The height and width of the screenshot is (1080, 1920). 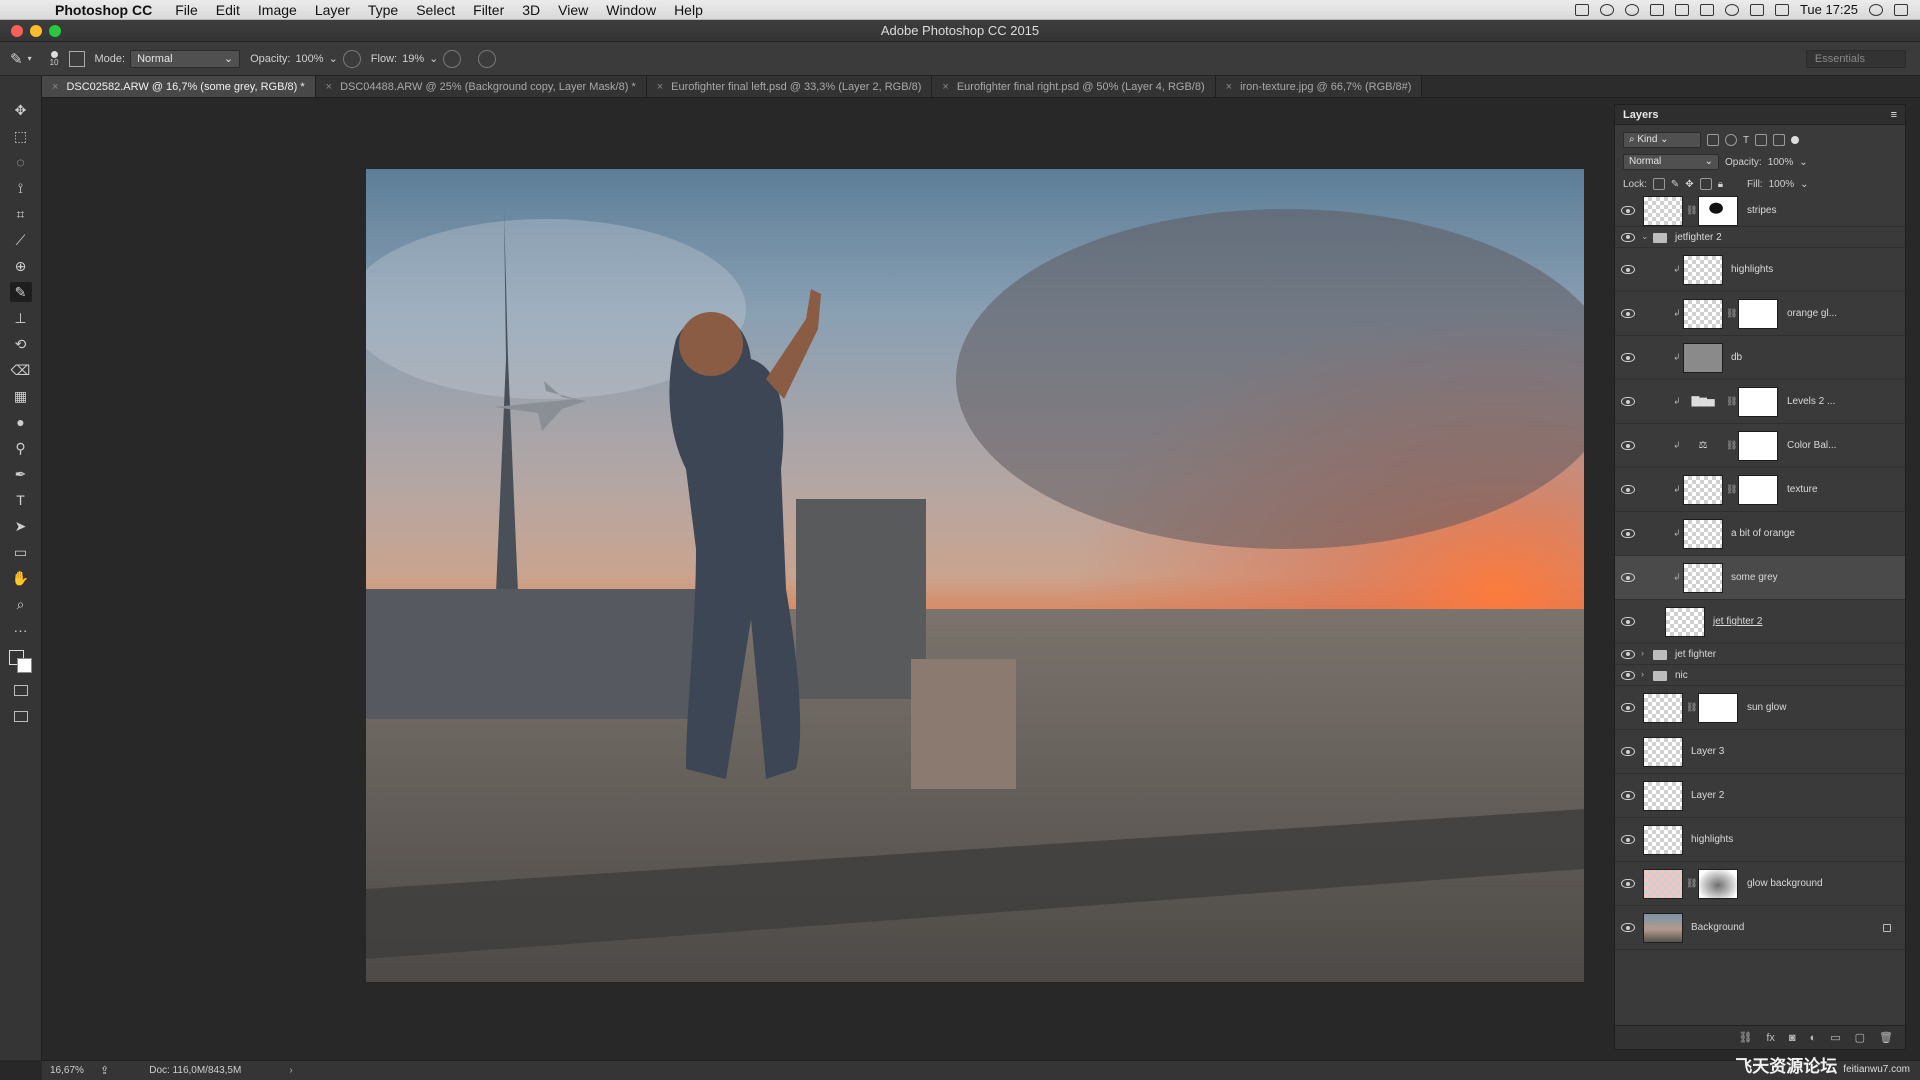 What do you see at coordinates (1760, 675) in the screenshot?
I see `layer-row: › nic` at bounding box center [1760, 675].